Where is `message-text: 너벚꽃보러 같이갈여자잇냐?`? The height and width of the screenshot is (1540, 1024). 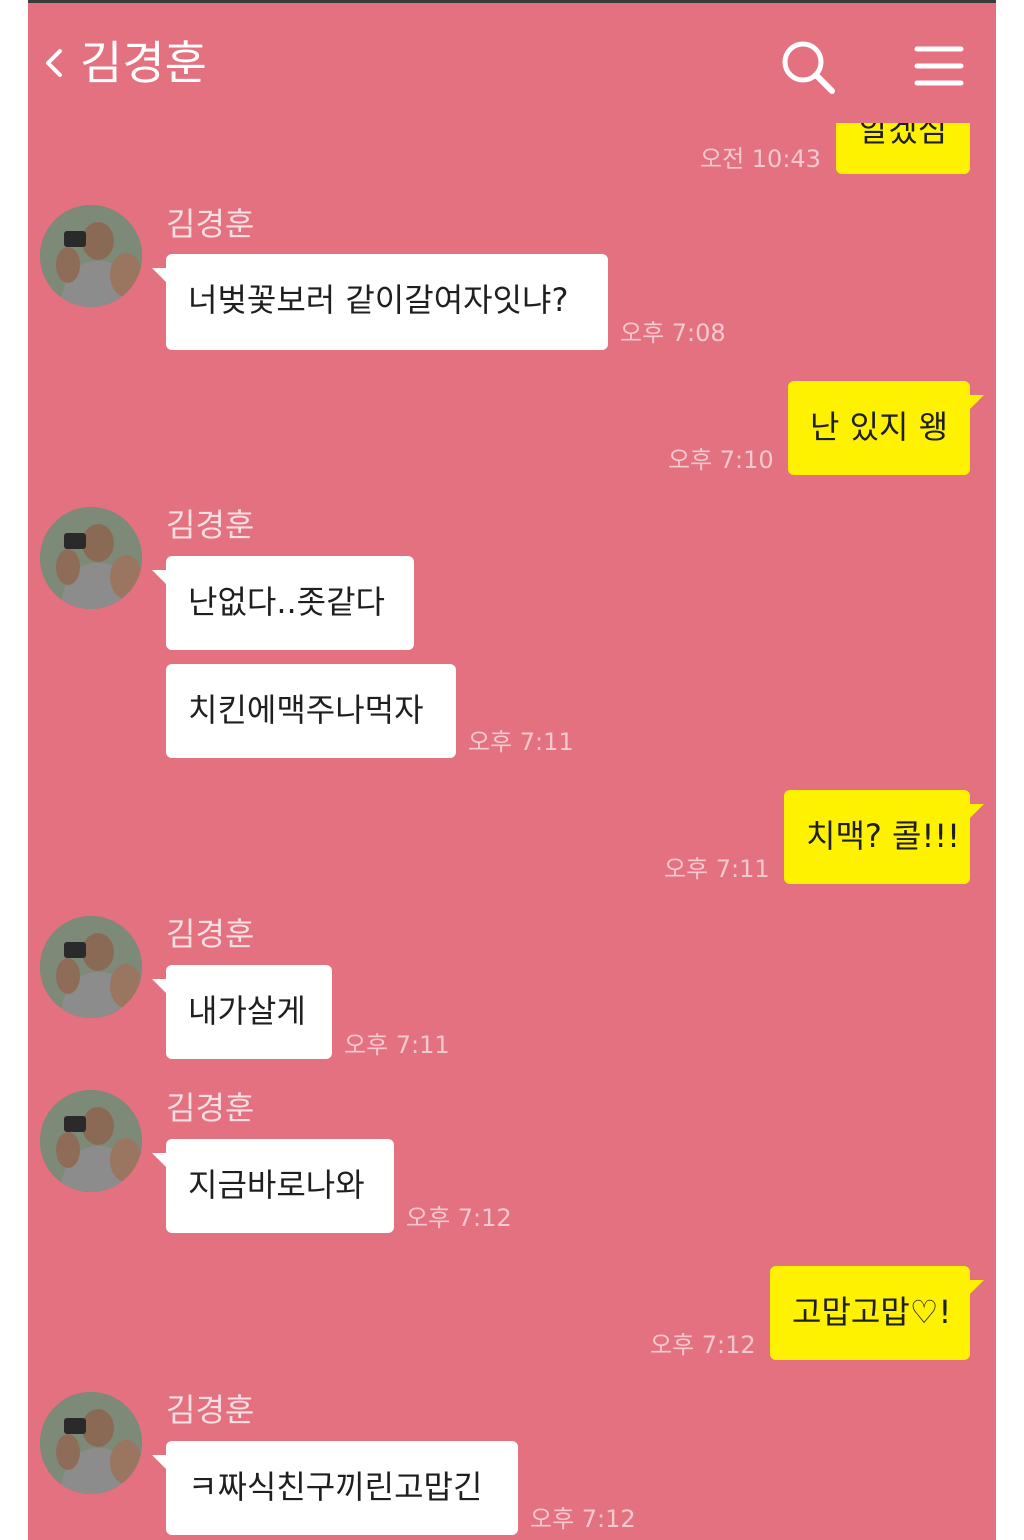 message-text: 너벚꽃보러 같이갈여자잇냐? is located at coordinates (378, 300).